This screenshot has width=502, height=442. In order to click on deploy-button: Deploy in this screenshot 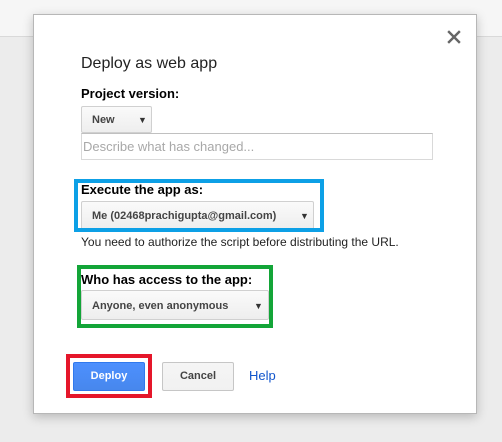, I will do `click(109, 376)`.